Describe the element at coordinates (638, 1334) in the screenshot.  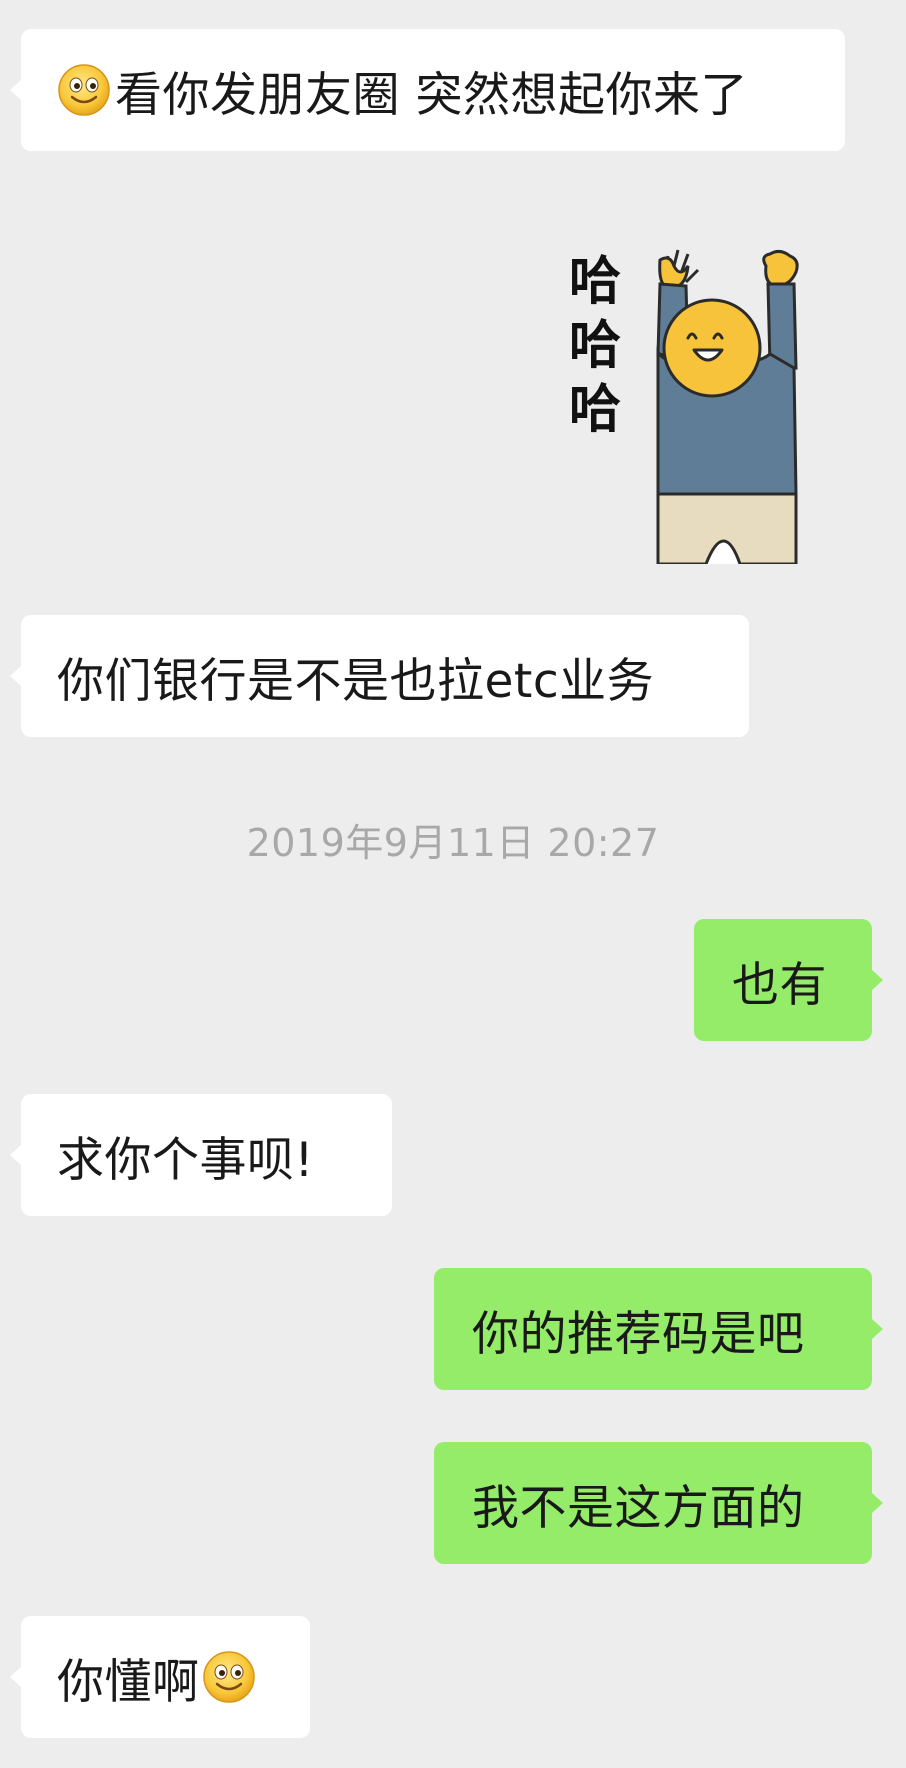
I see `message-text: 你的推荐码是吧` at that location.